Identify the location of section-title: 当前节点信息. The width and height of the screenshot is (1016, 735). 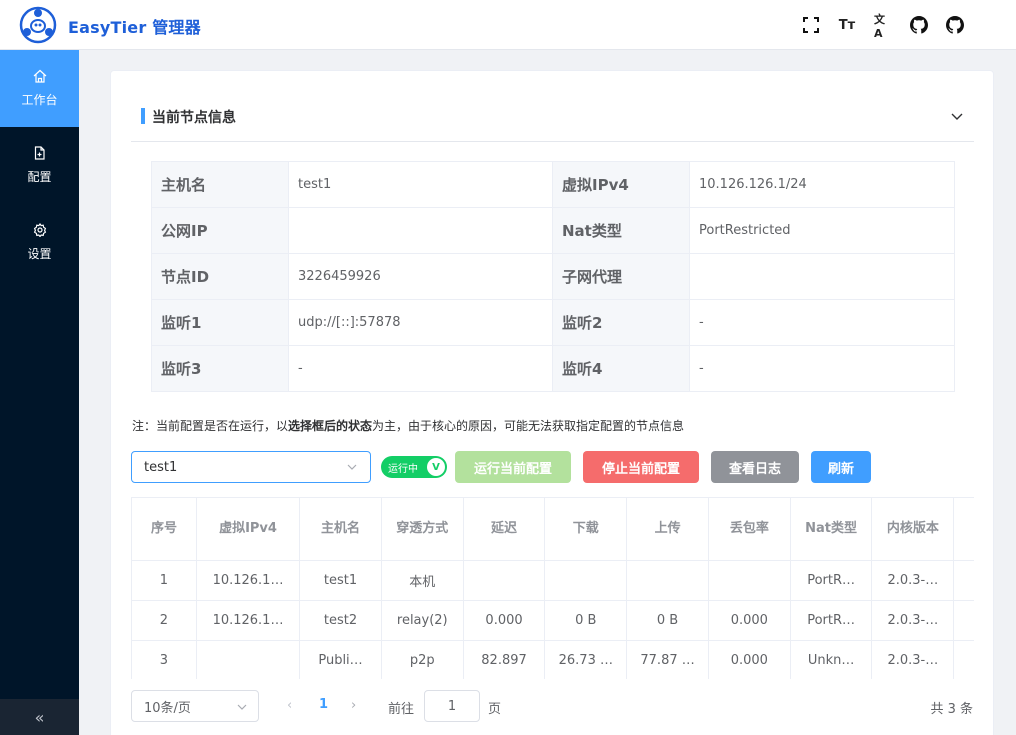
(194, 118).